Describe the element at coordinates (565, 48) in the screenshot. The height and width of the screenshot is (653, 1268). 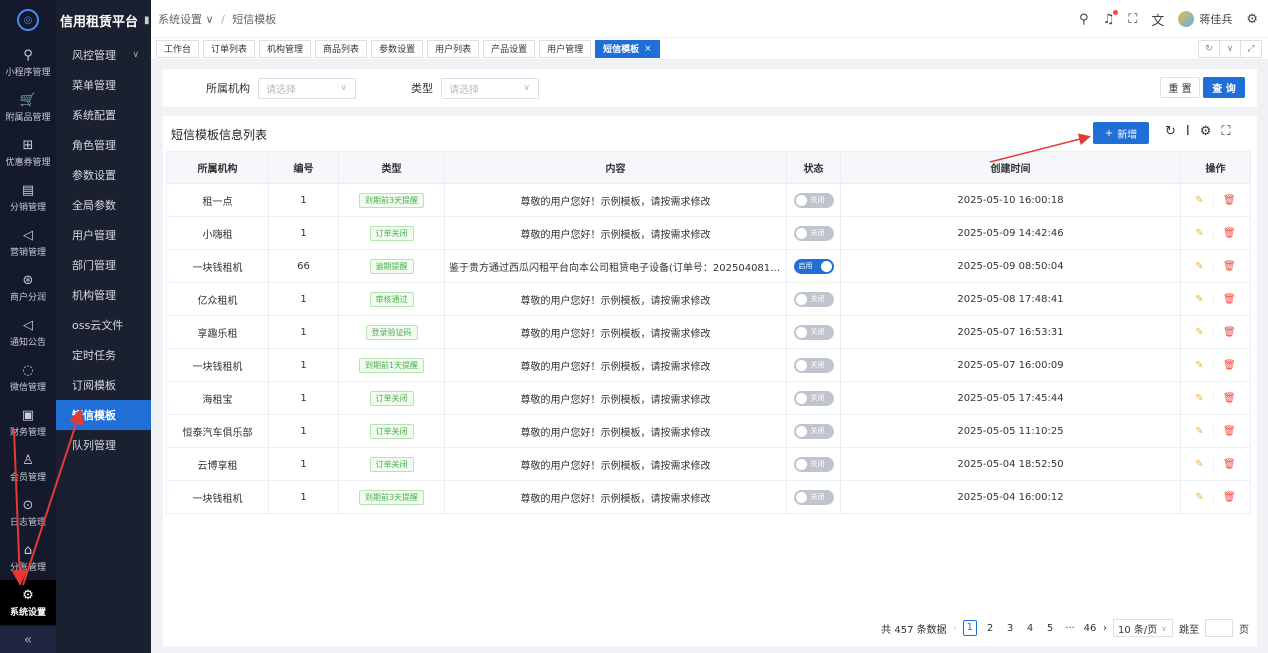
I see `tab-7: 用户管理` at that location.